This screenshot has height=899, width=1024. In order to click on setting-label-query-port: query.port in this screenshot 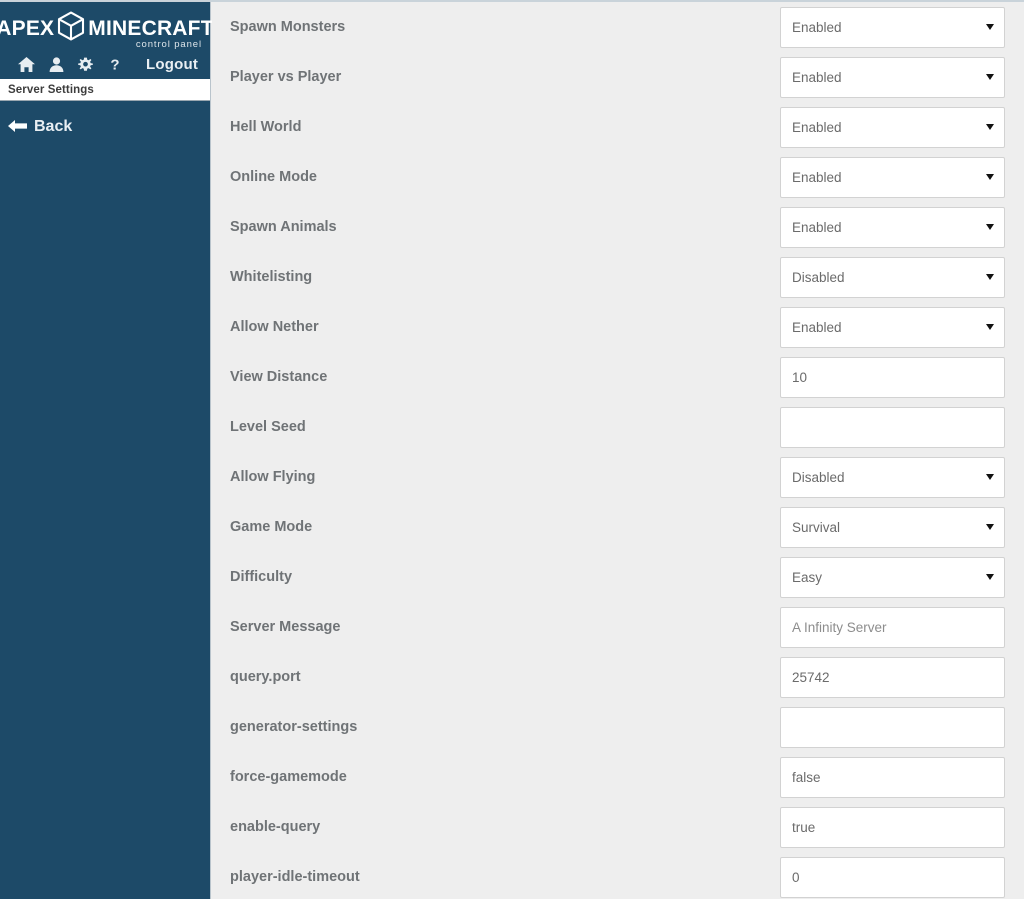, I will do `click(265, 677)`.